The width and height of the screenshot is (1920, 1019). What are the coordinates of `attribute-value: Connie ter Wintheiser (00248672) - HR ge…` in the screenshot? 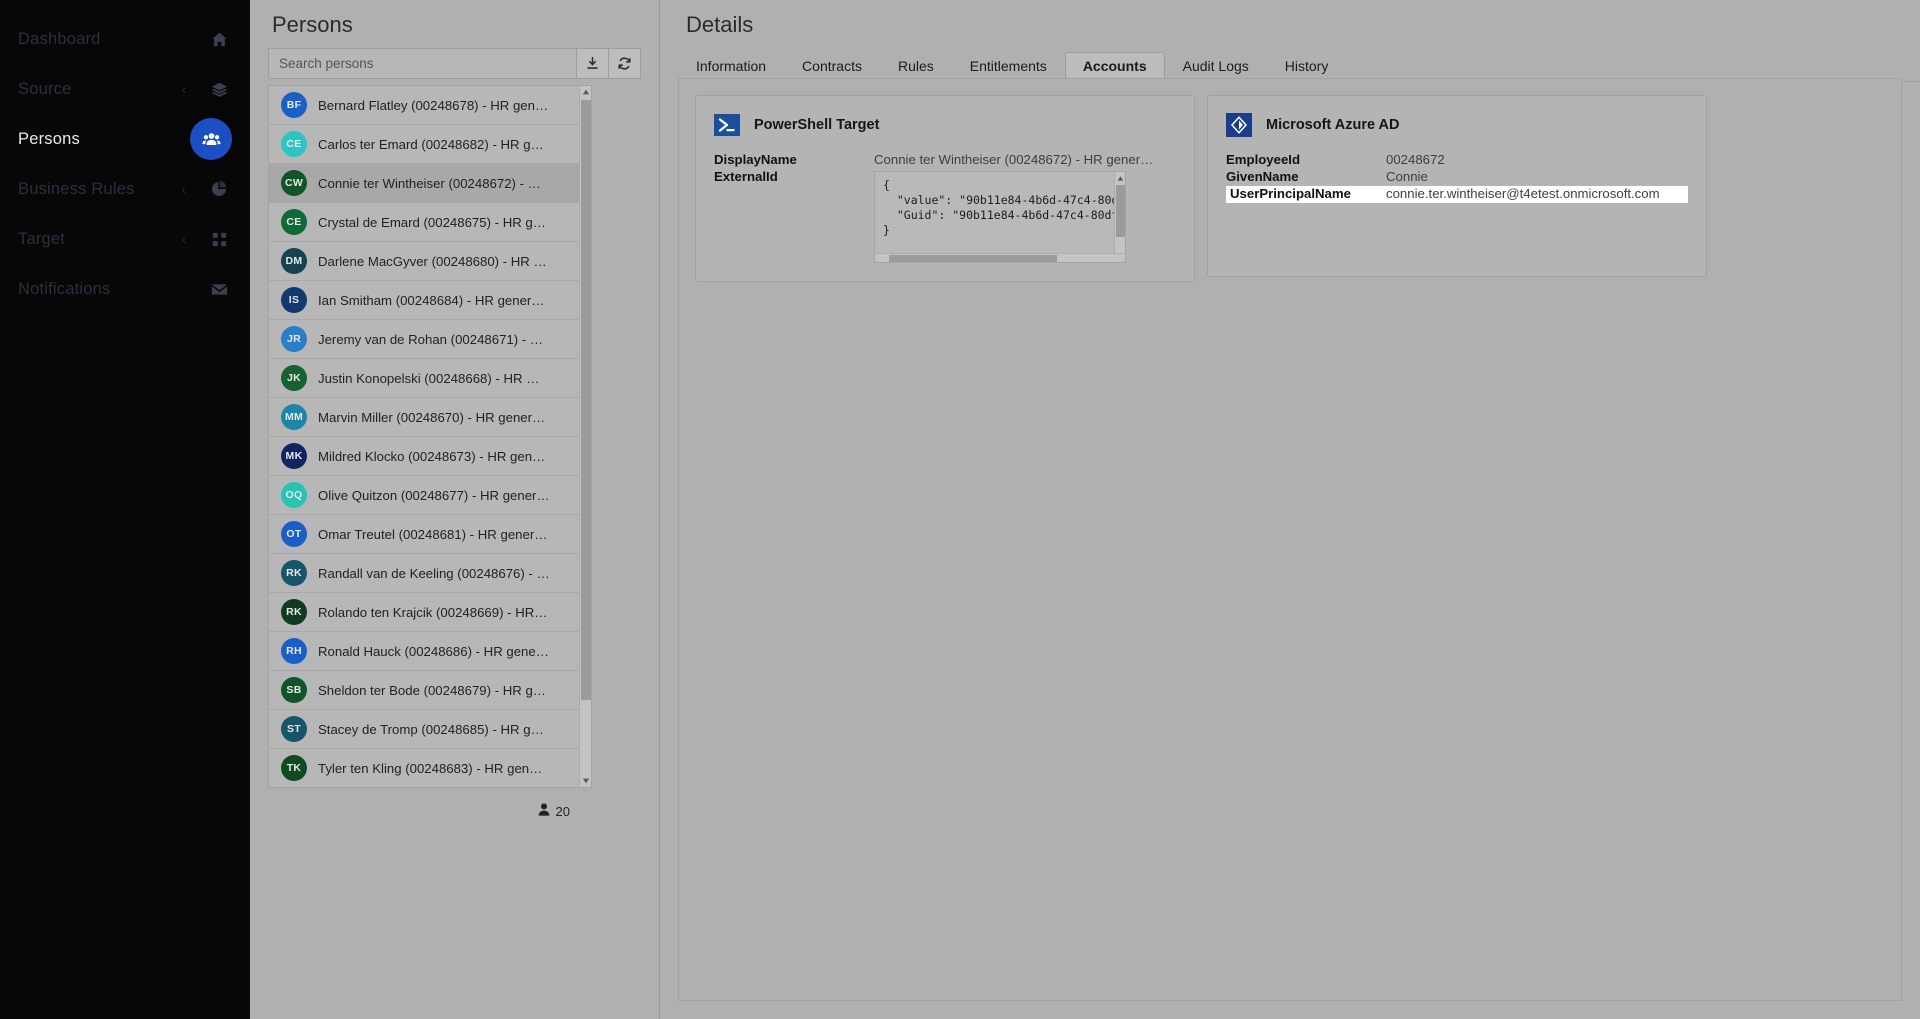 It's located at (1014, 159).